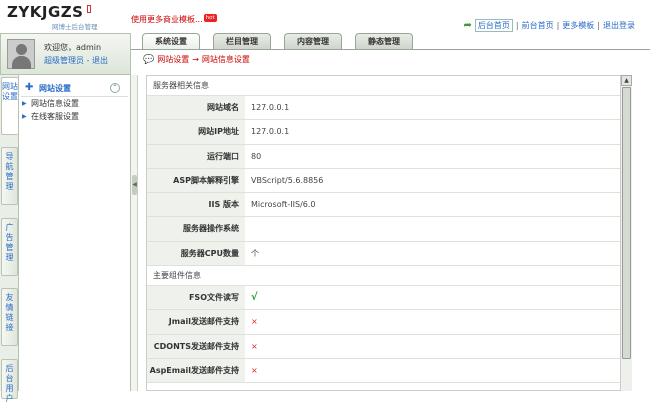 The image size is (650, 404). I want to click on nav-tree: ✚ 网站设置 ⌃ ▶ 网站信息设置 ▶ 在线客服设置, so click(75, 233).